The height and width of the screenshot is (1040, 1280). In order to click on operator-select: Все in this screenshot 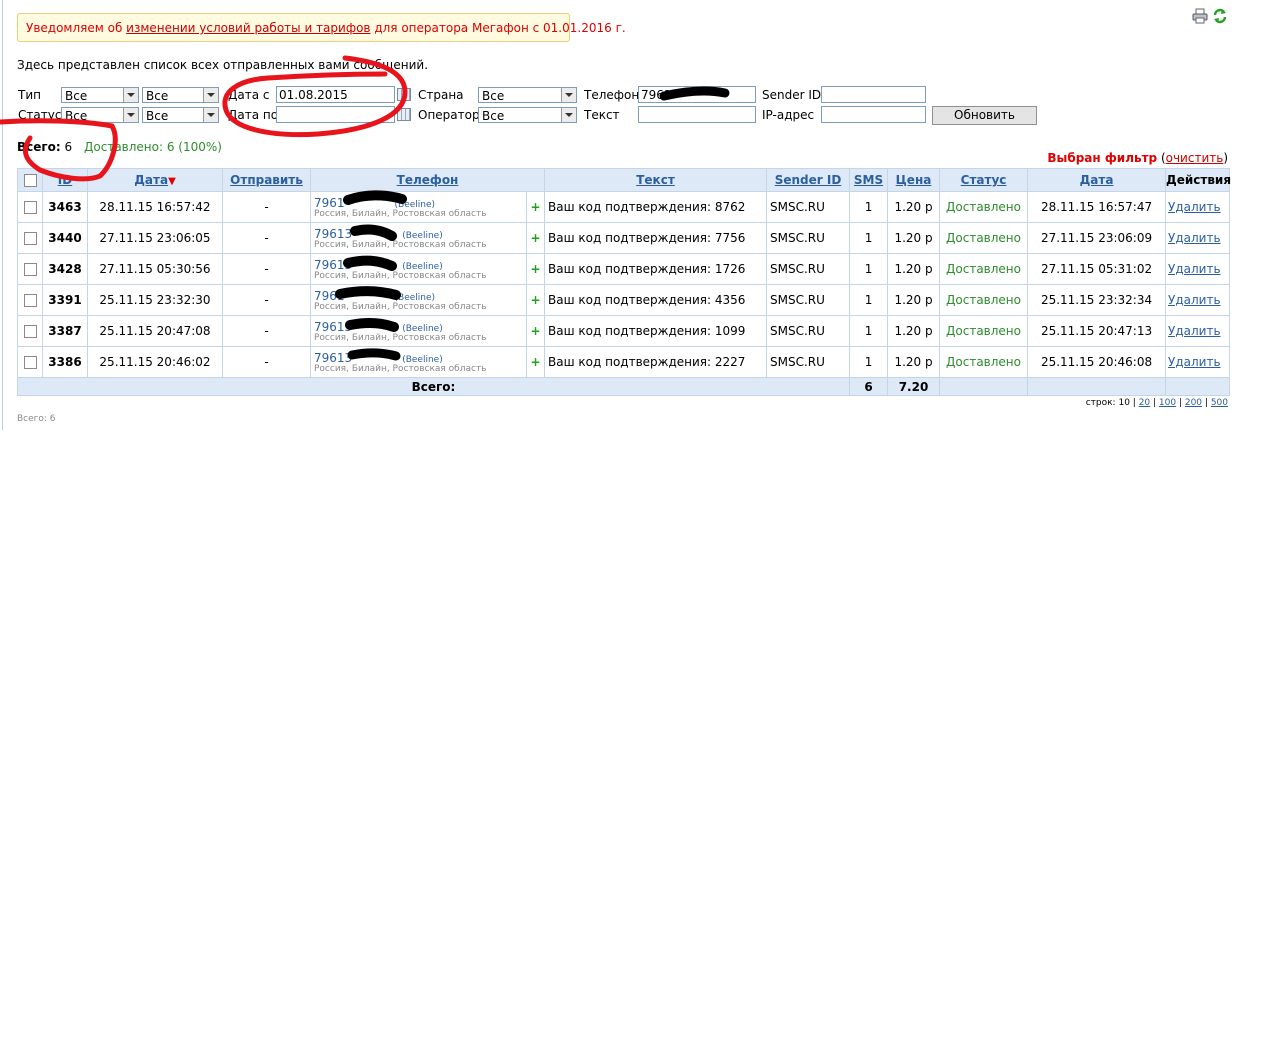, I will do `click(527, 115)`.